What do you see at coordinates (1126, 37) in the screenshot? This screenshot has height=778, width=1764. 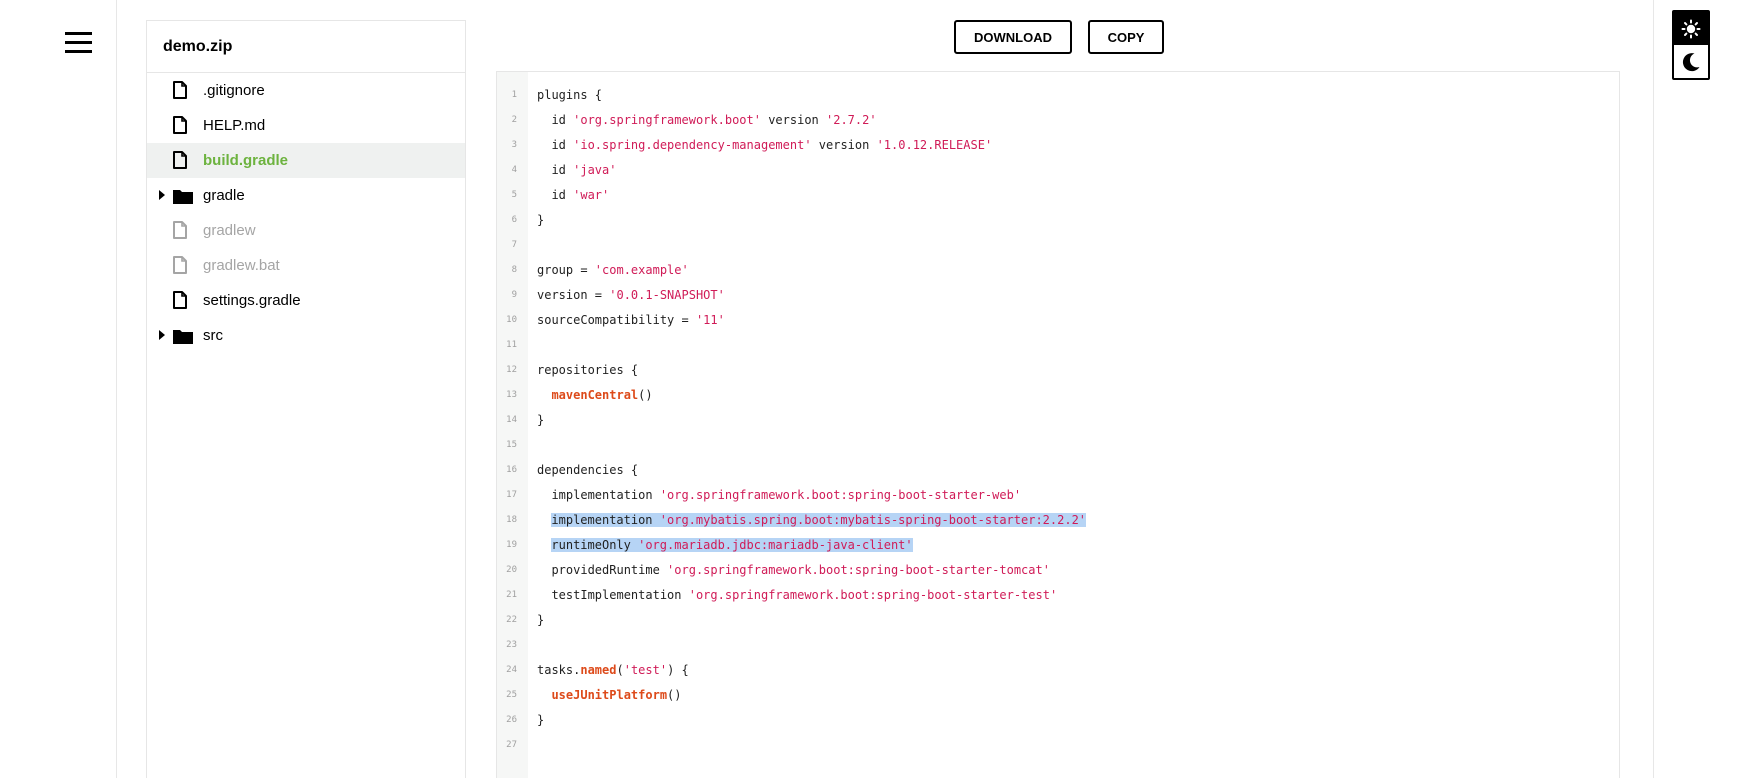 I see `copy-button: COPY` at bounding box center [1126, 37].